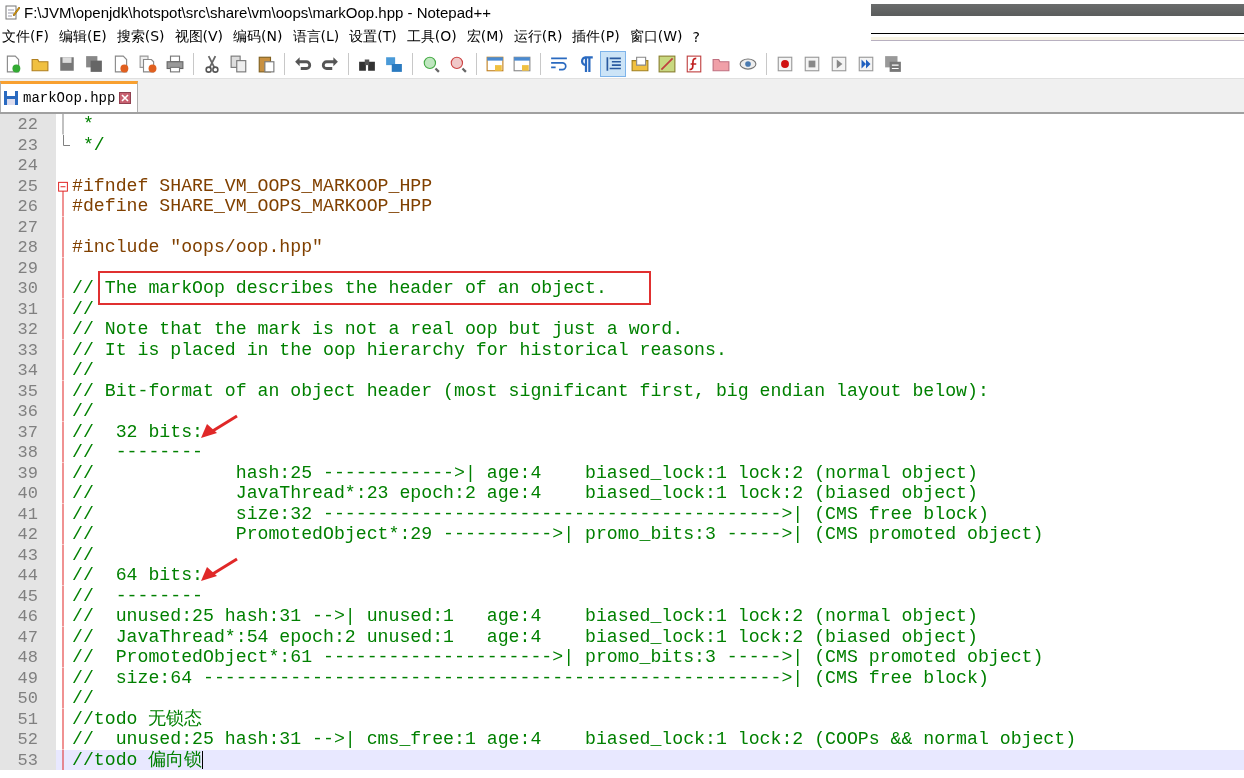  I want to click on fast-forward-icon, so click(866, 64).